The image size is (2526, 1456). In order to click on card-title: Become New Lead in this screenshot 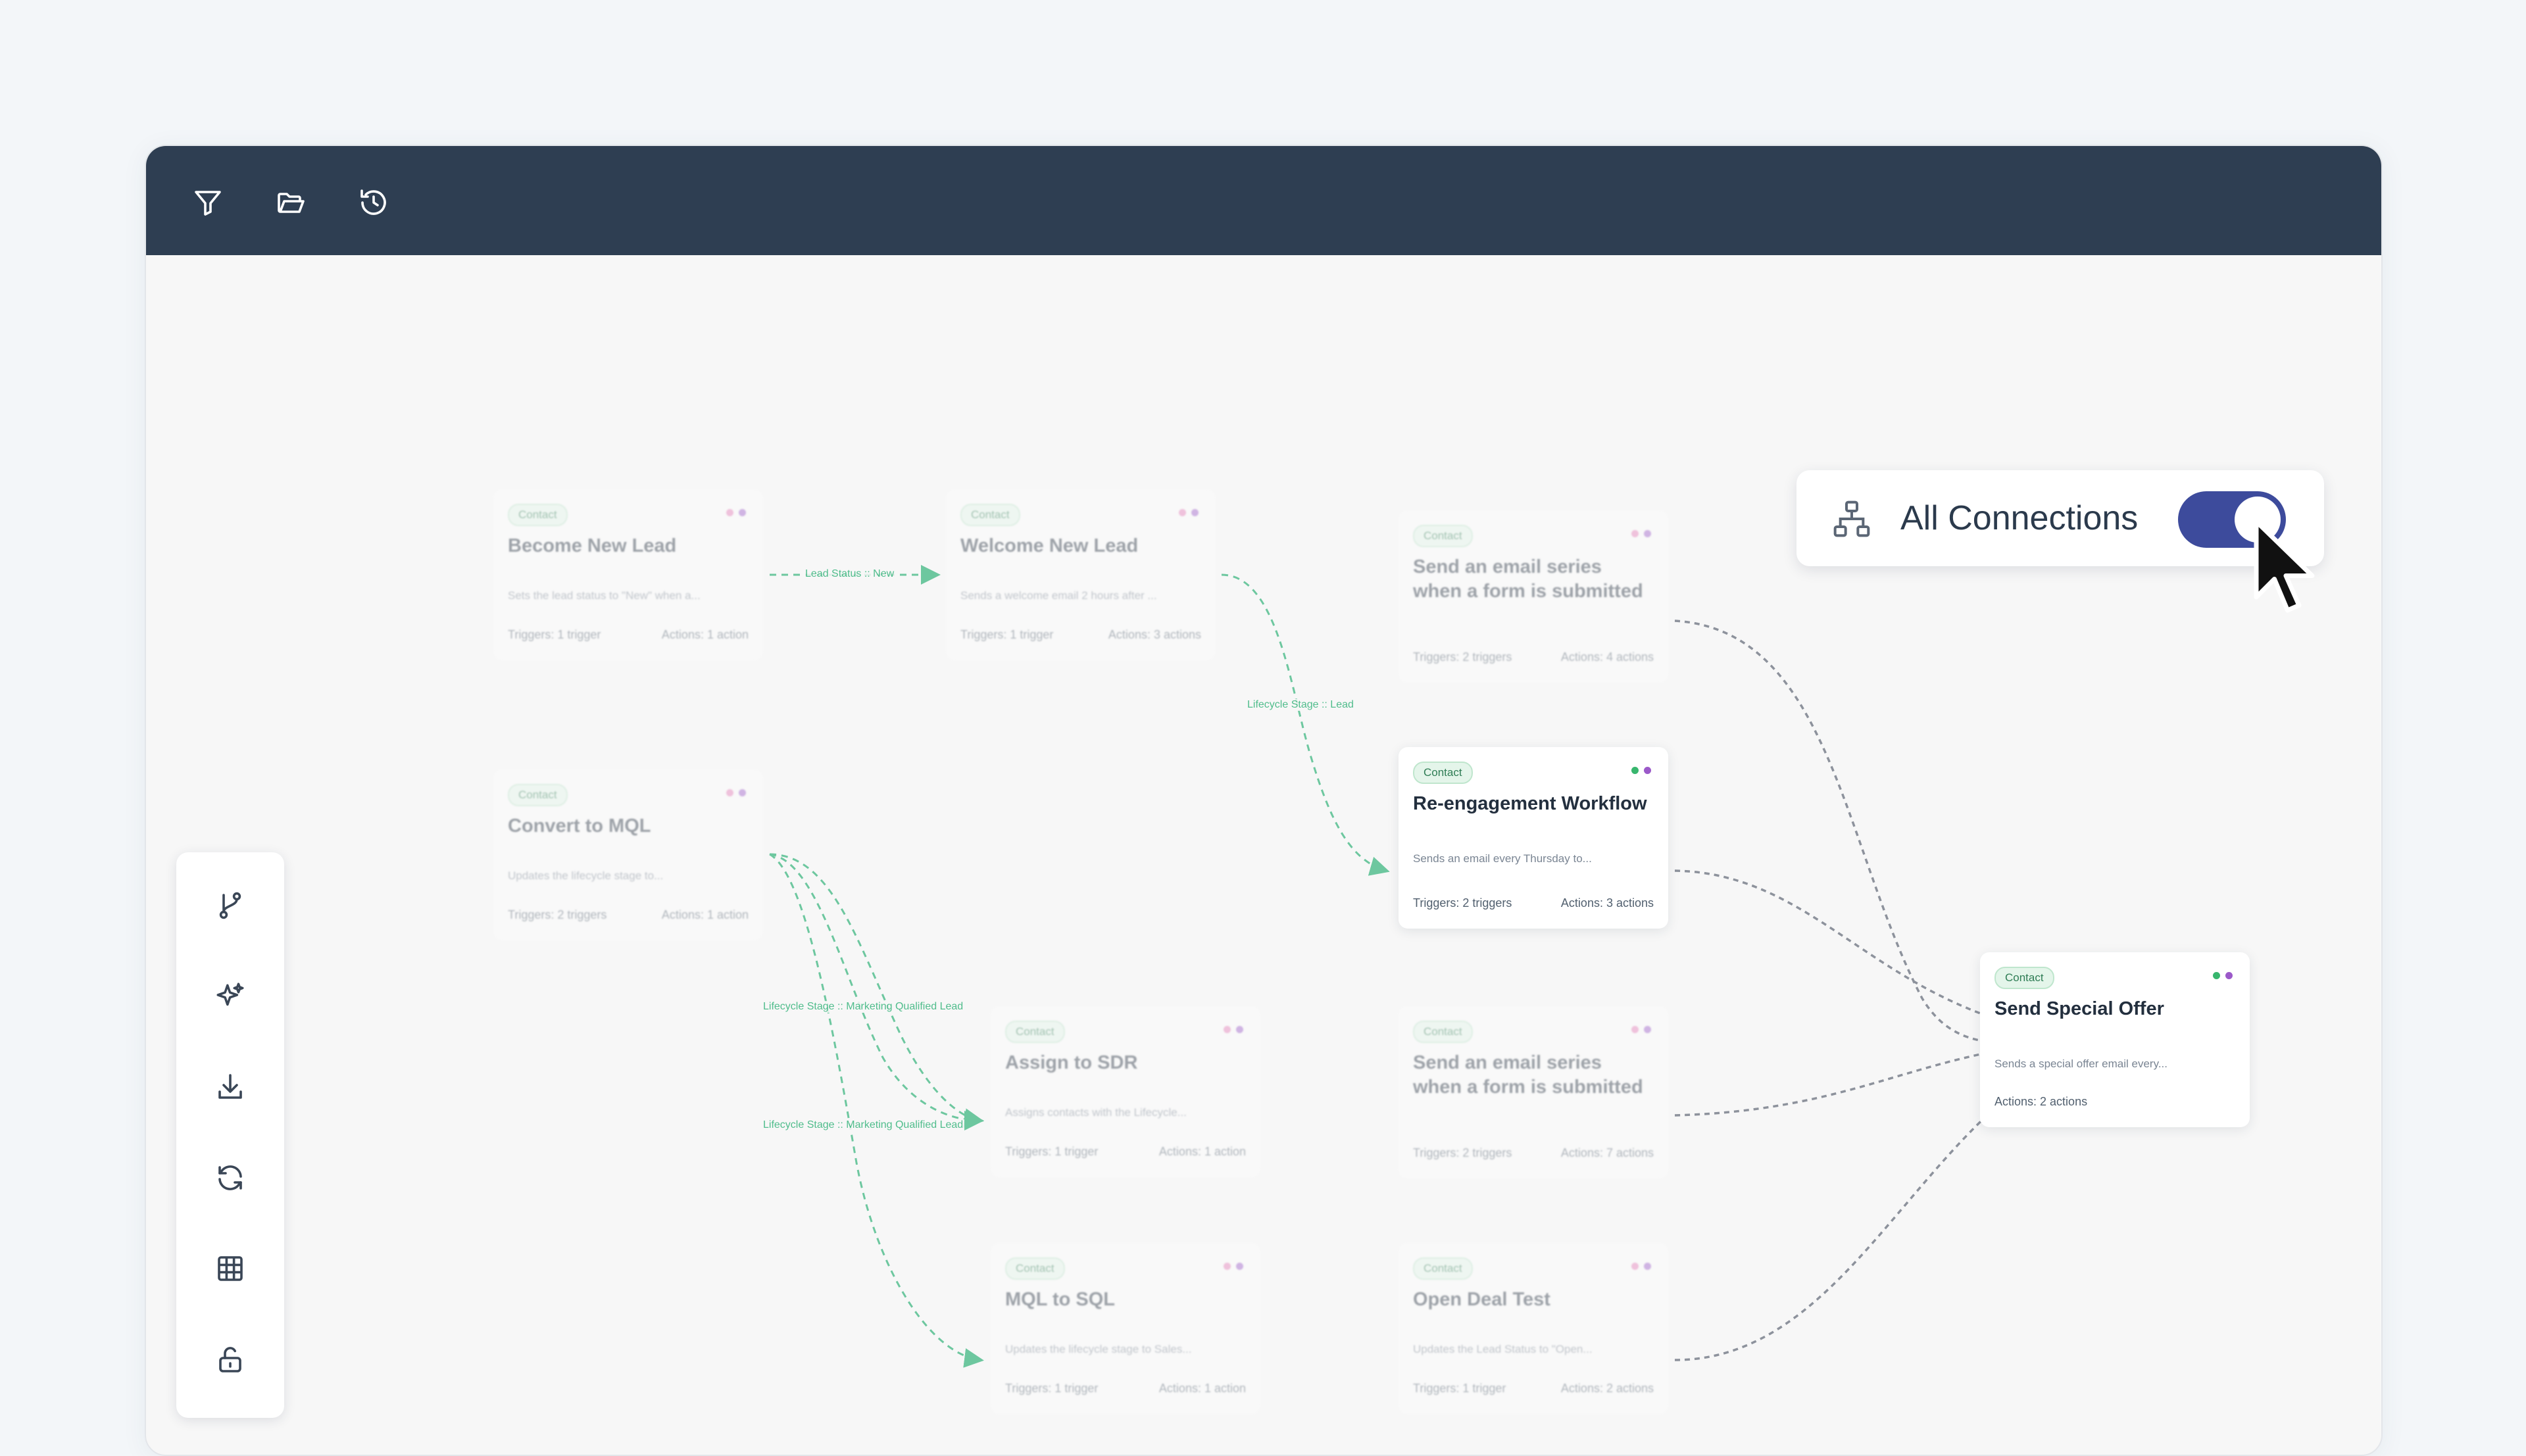, I will do `click(592, 545)`.